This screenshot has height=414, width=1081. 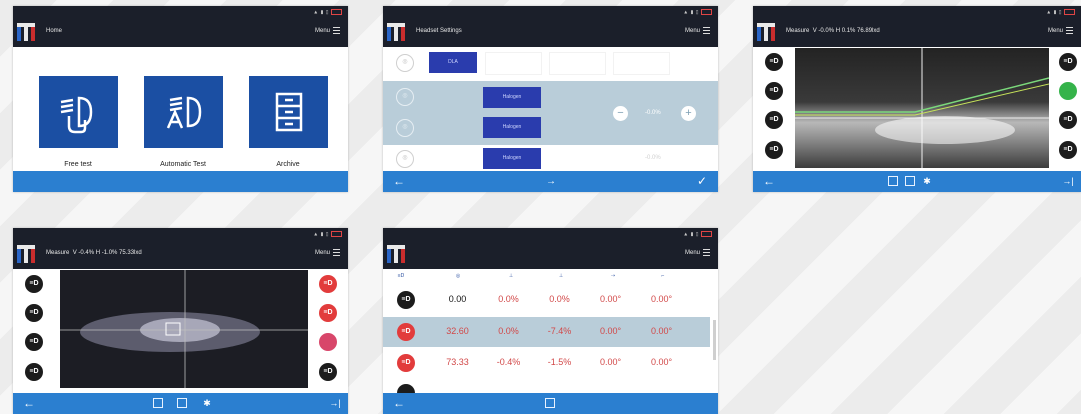 I want to click on cabinet-icon, so click(x=289, y=112).